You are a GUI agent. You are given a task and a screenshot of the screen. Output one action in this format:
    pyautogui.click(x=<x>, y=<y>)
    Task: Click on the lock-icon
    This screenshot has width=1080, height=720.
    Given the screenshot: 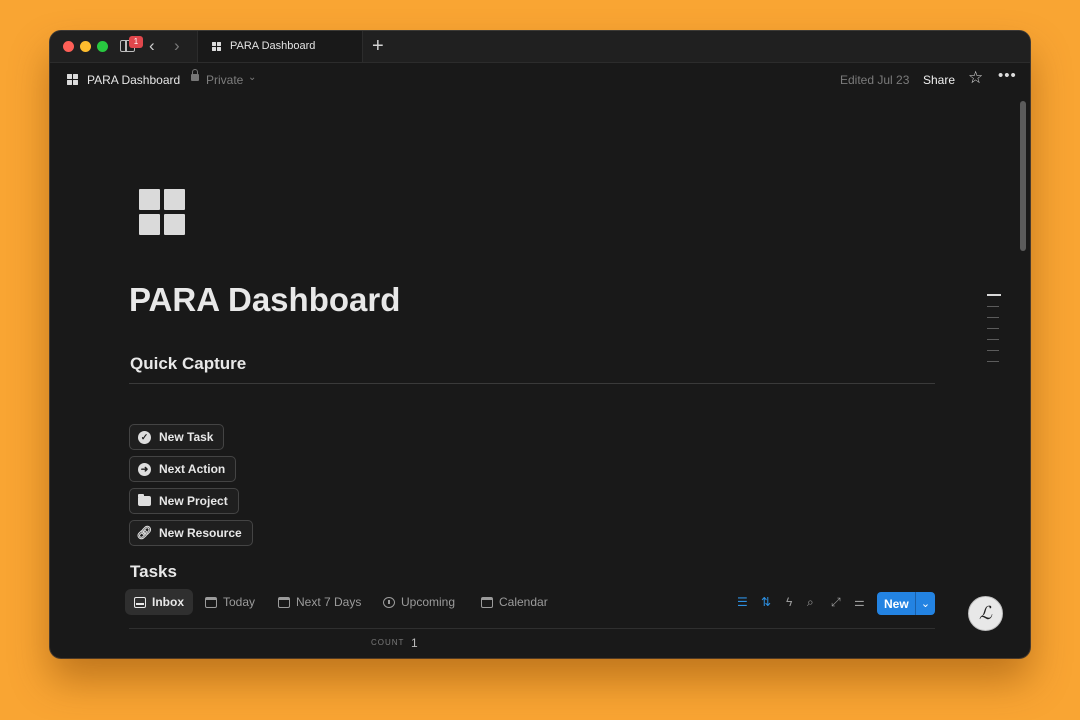 What is the action you would take?
    pyautogui.click(x=195, y=75)
    